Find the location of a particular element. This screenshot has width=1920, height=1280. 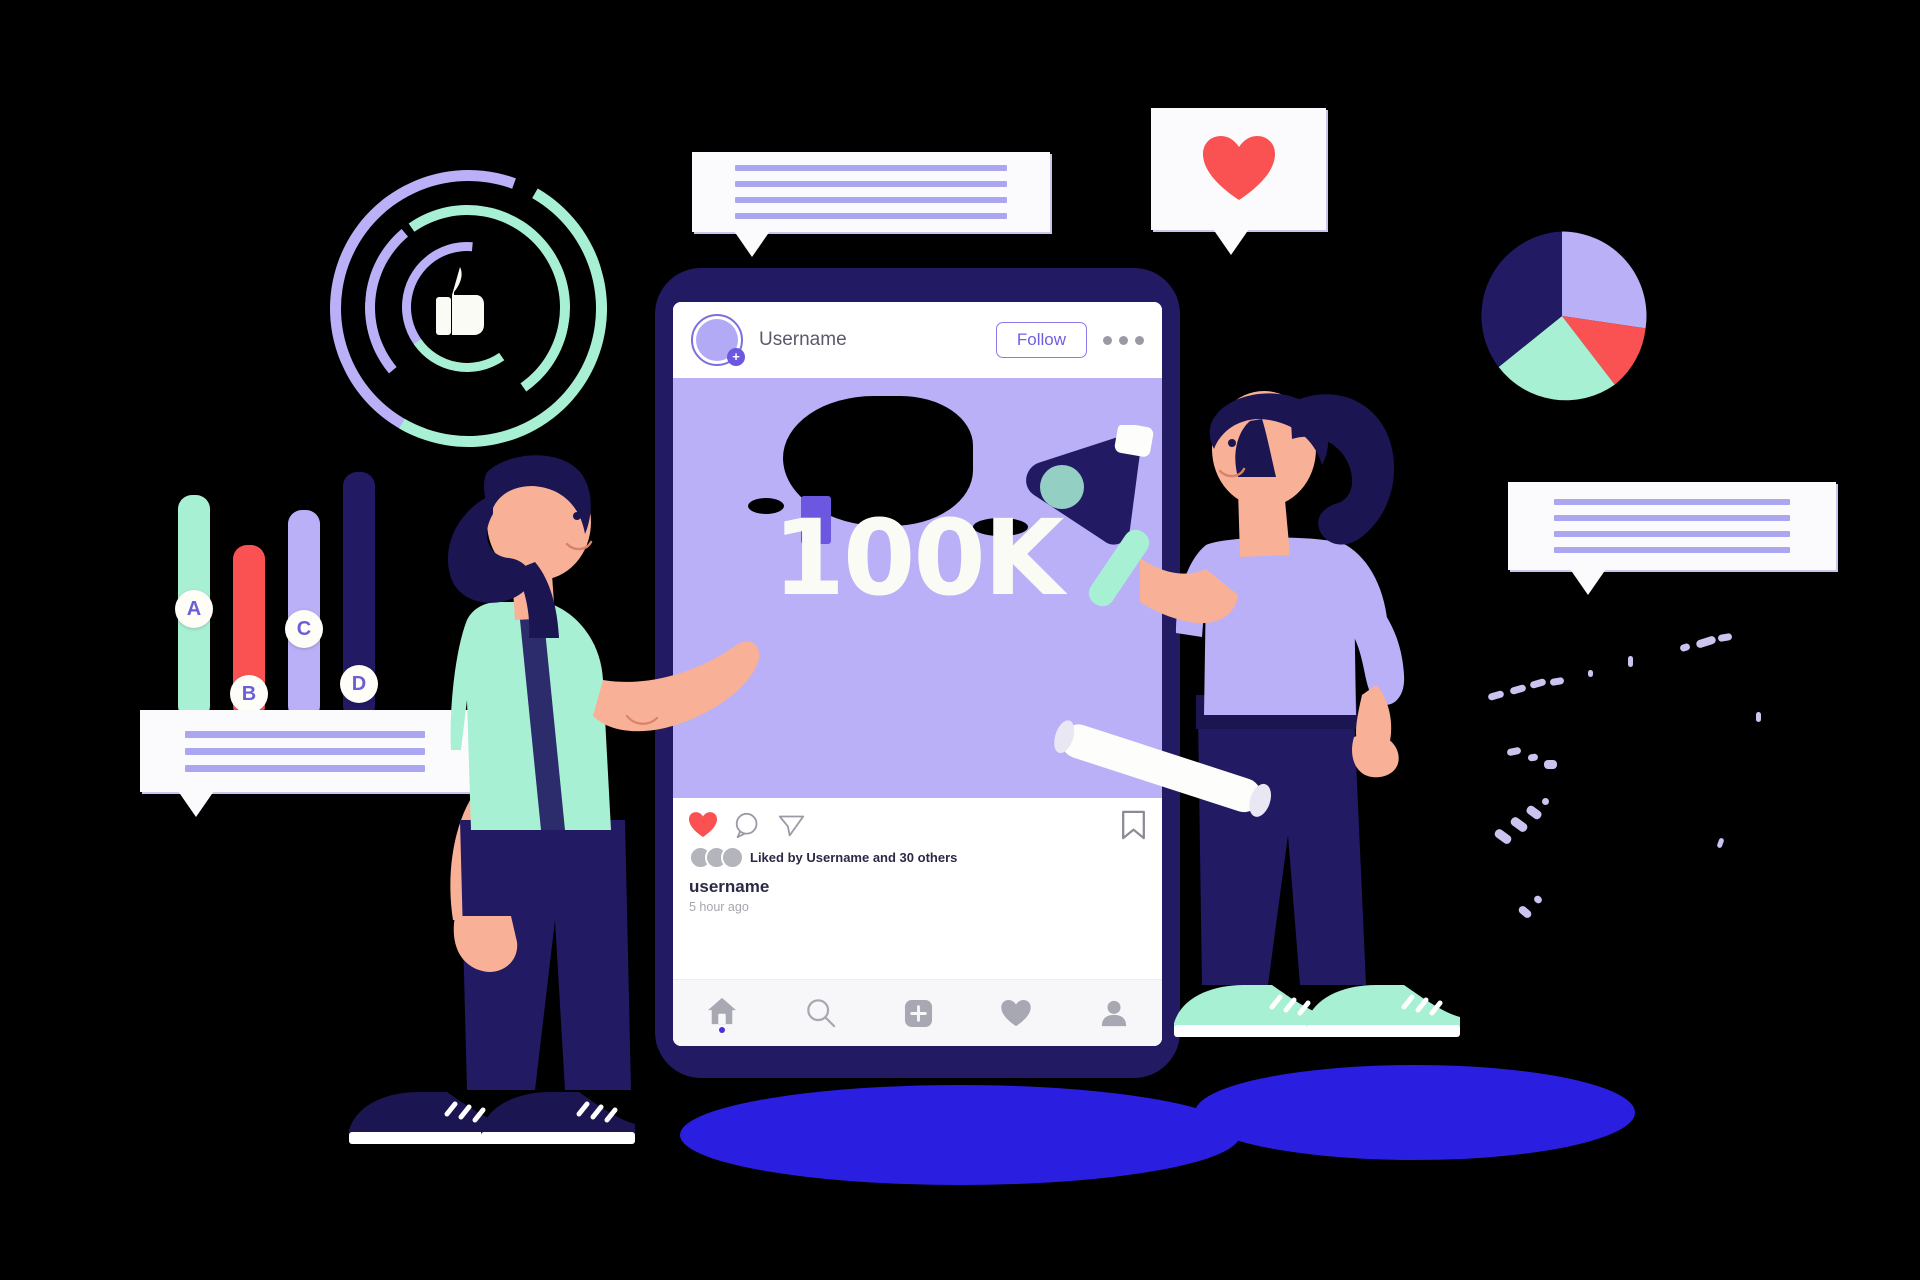

bar-label-a: A is located at coordinates (194, 609).